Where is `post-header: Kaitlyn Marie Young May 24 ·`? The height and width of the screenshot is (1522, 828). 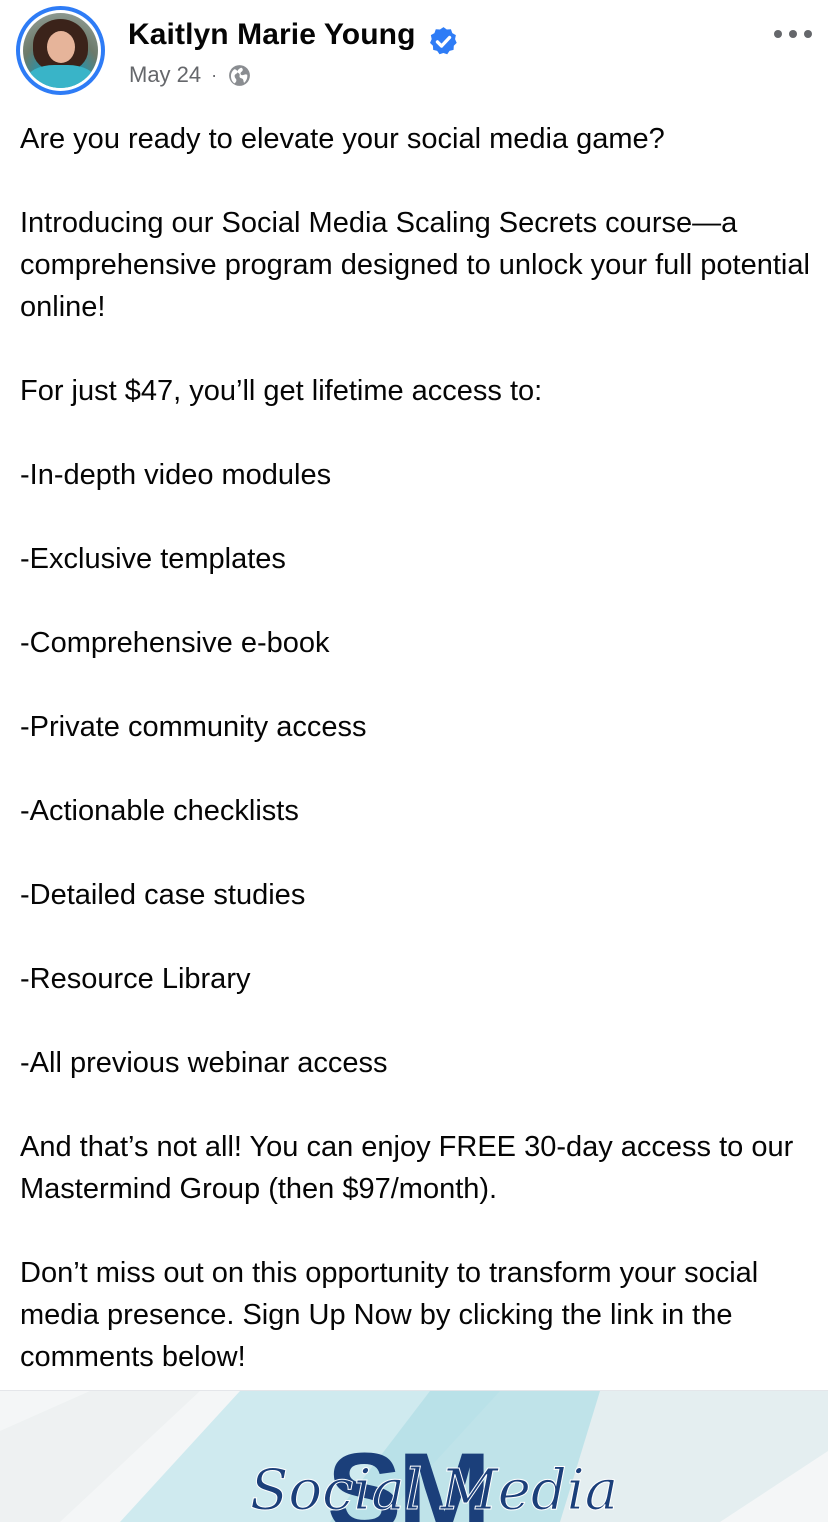 post-header: Kaitlyn Marie Young May 24 · is located at coordinates (414, 55).